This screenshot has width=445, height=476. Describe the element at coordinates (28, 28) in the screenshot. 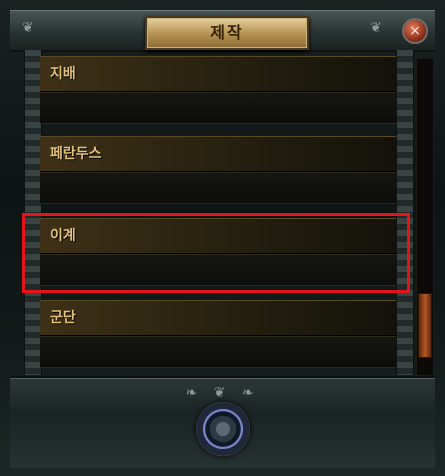

I see `ornament-left-icon: ❦` at that location.